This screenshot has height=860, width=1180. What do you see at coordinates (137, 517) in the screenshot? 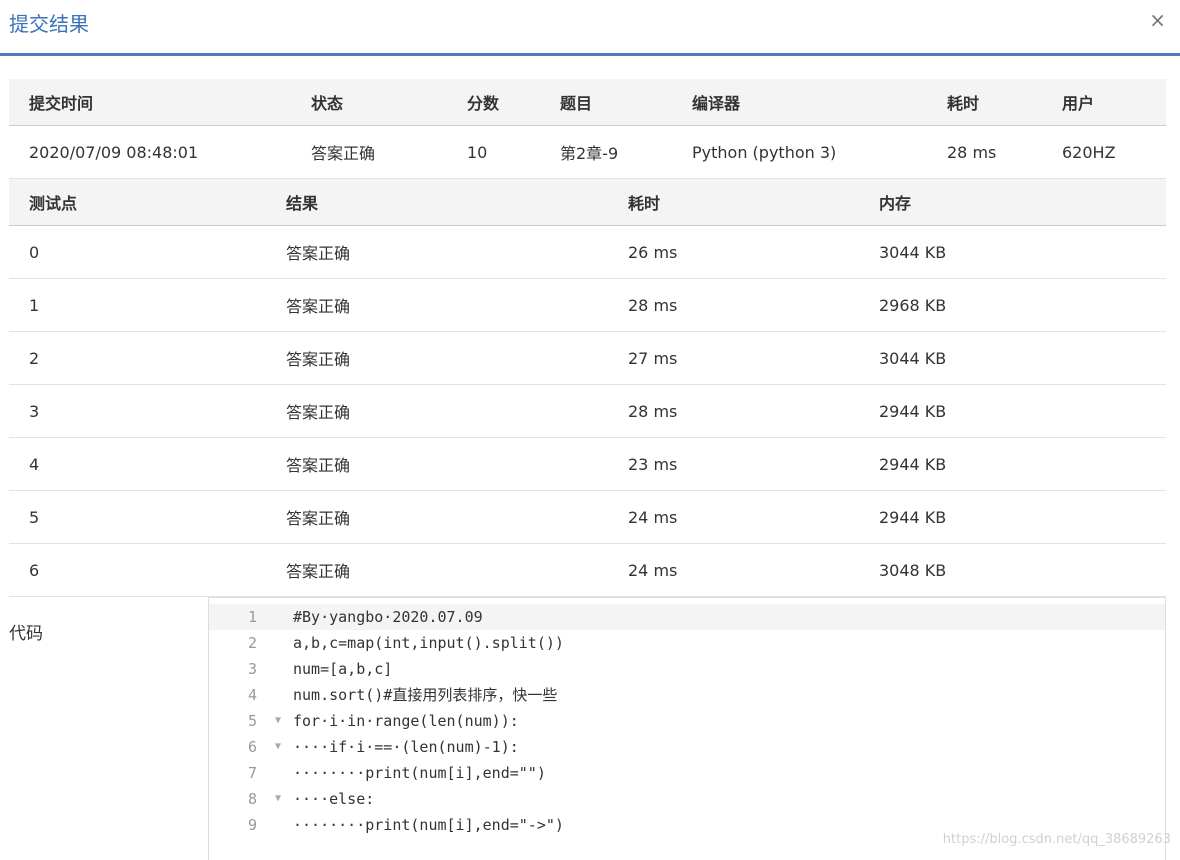
I see `test-id: 5` at bounding box center [137, 517].